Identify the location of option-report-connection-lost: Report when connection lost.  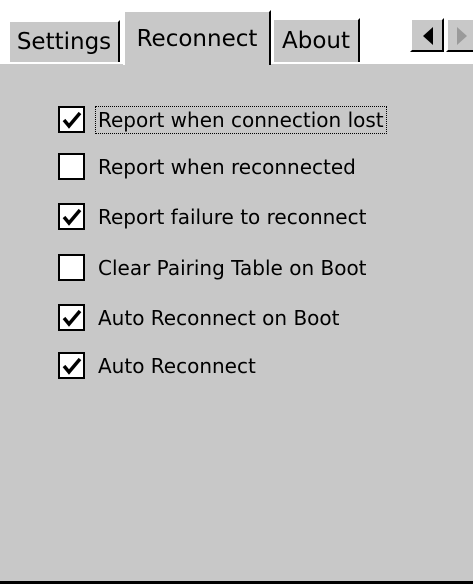
(222, 119).